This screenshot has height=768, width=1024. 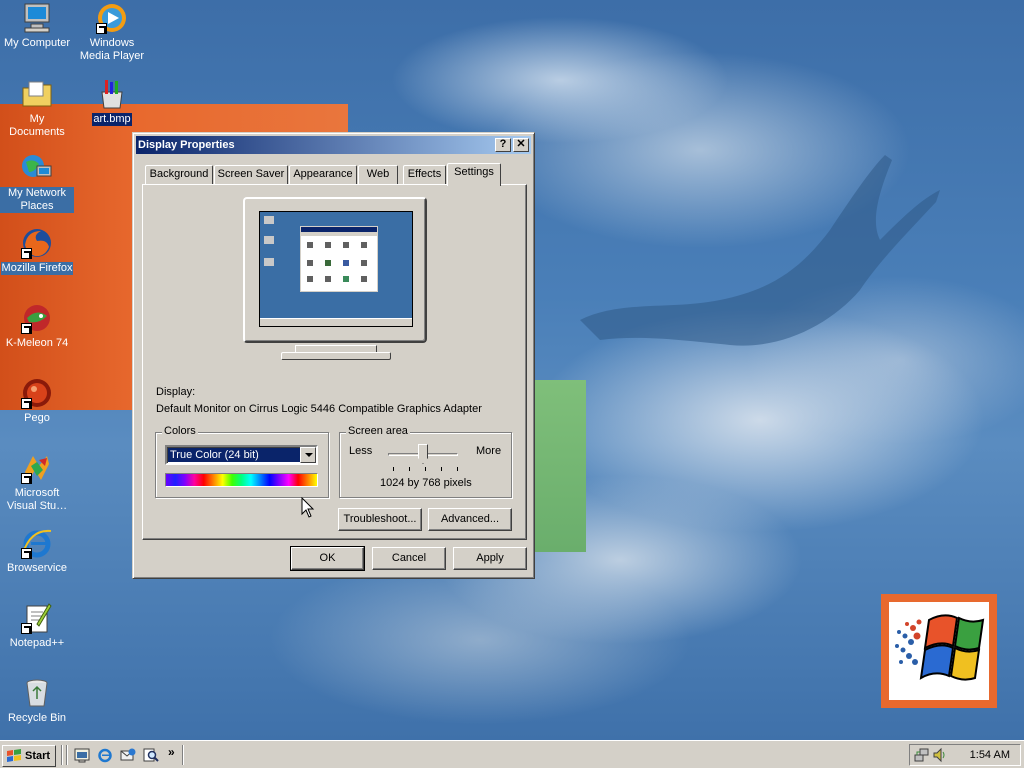 I want to click on ok-button: OK, so click(x=327, y=558).